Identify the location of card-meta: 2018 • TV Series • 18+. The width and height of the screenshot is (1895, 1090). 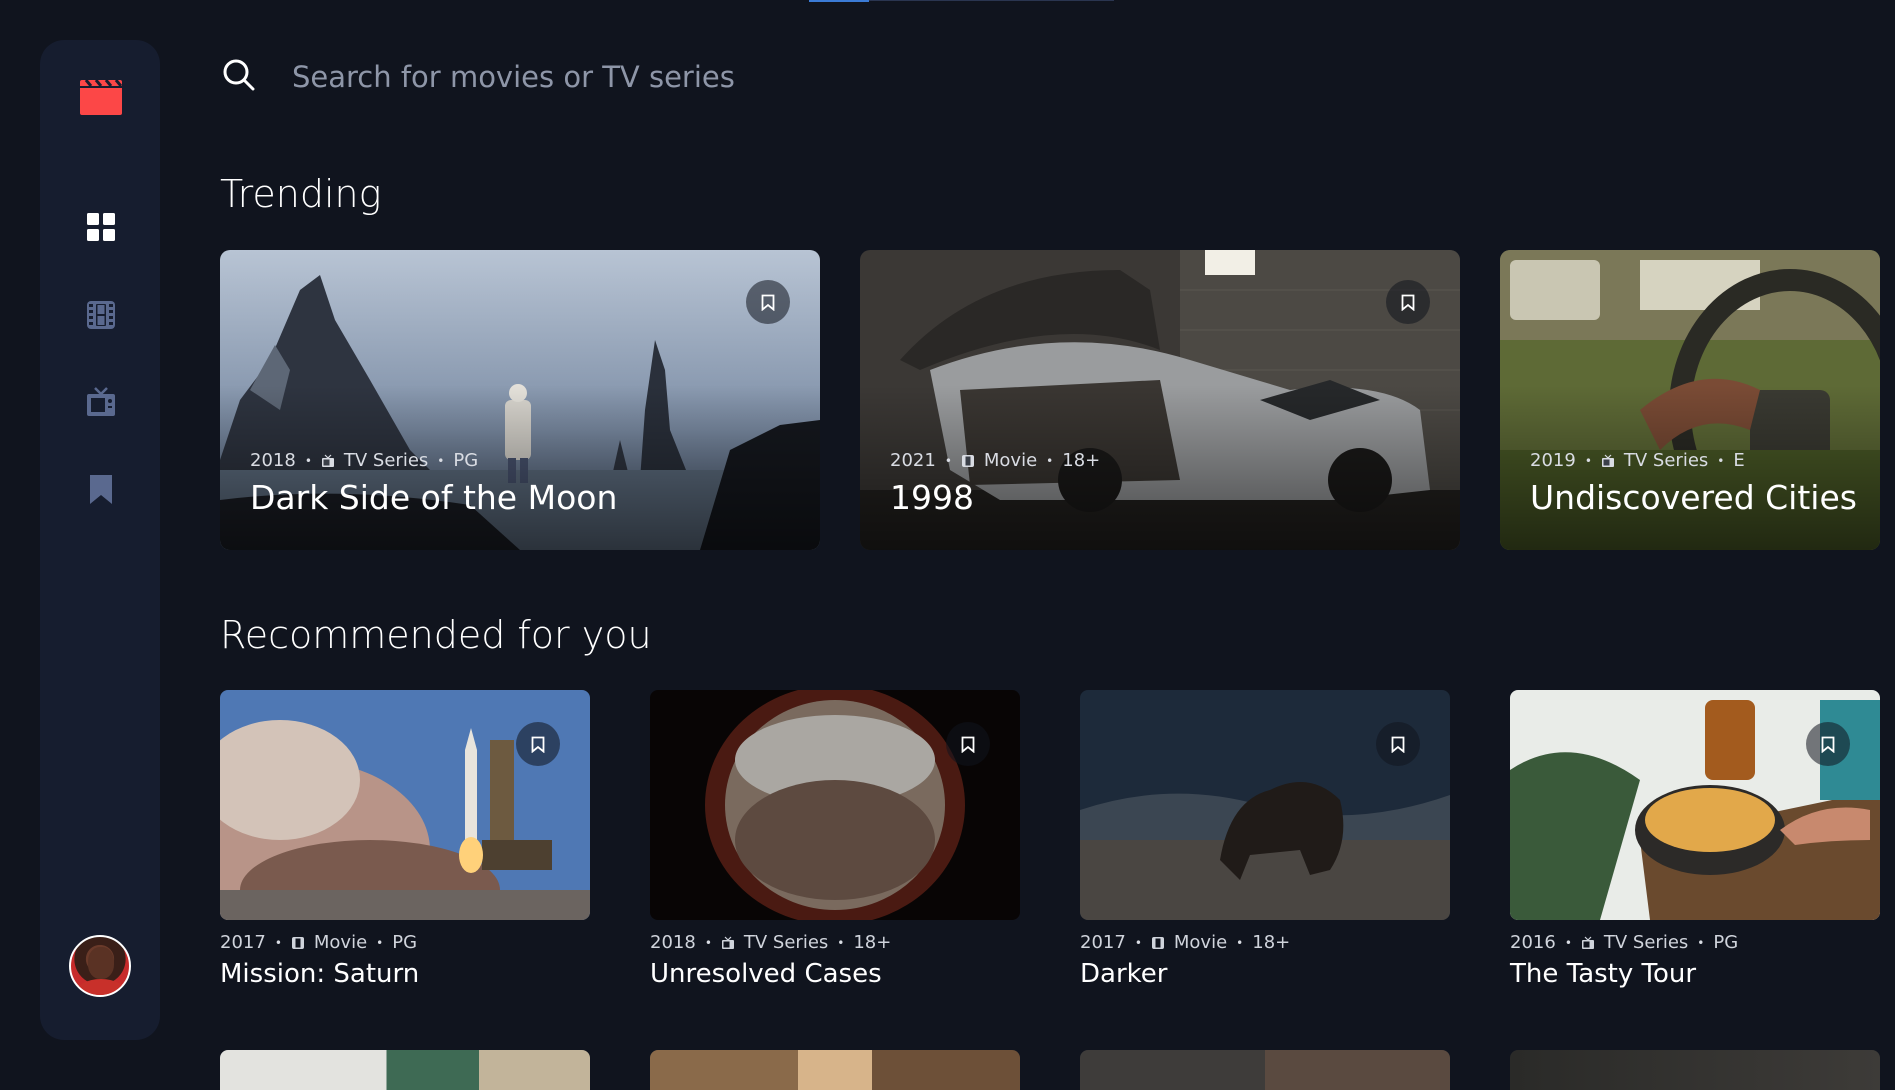
(835, 942).